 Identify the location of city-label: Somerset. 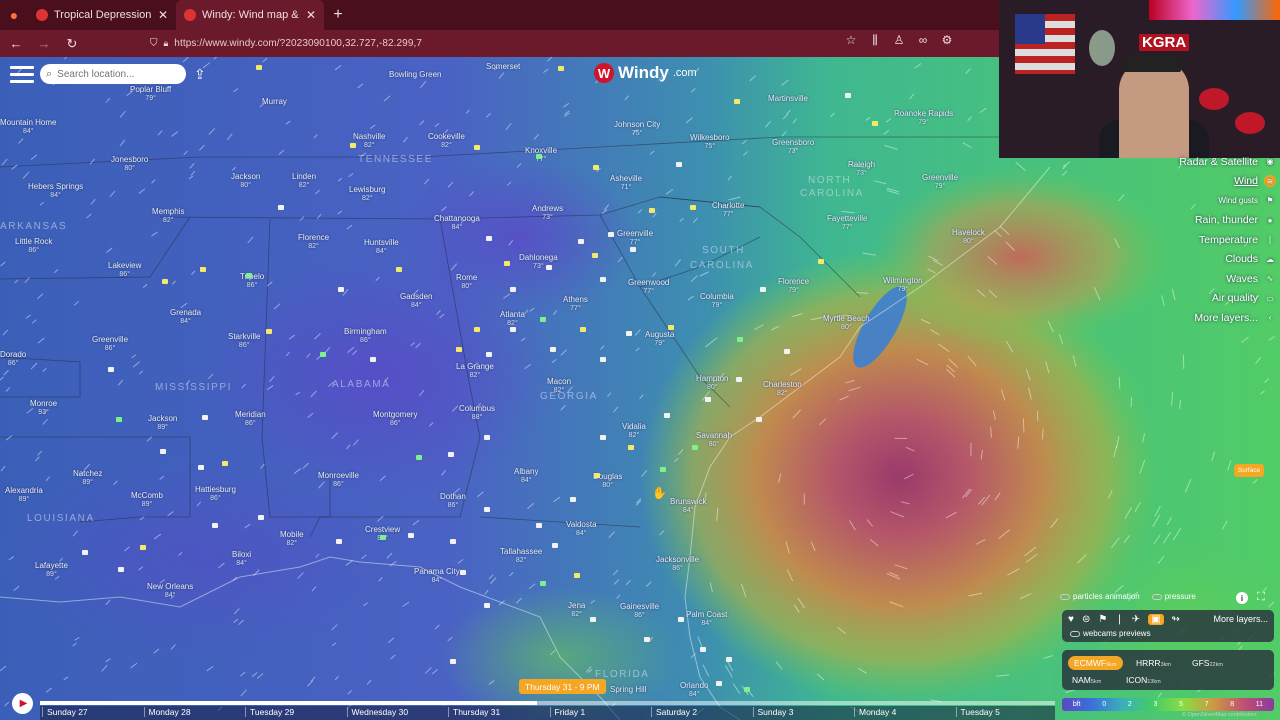
(503, 66).